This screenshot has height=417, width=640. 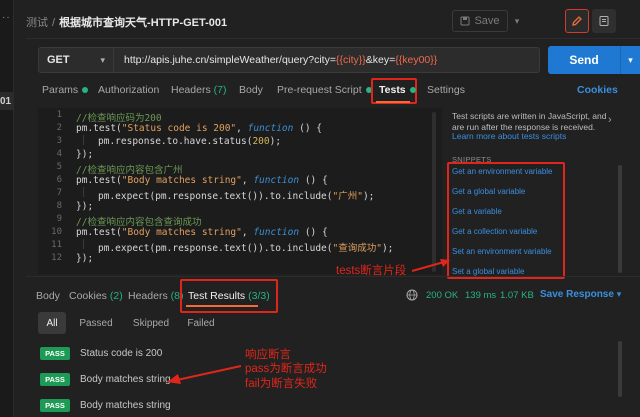 I want to click on code-call: pm.test(, so click(x=99, y=128).